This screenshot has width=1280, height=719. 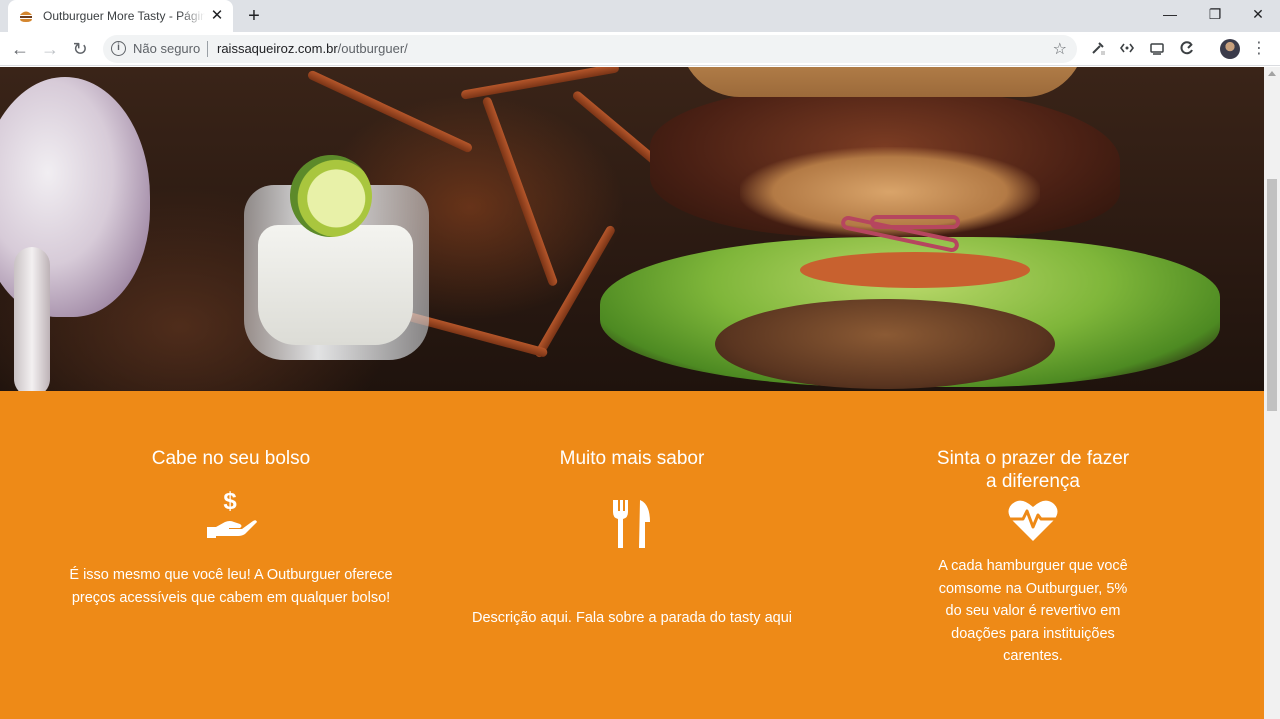 What do you see at coordinates (1259, 49) in the screenshot?
I see `browser-menu-icon: ⋮` at bounding box center [1259, 49].